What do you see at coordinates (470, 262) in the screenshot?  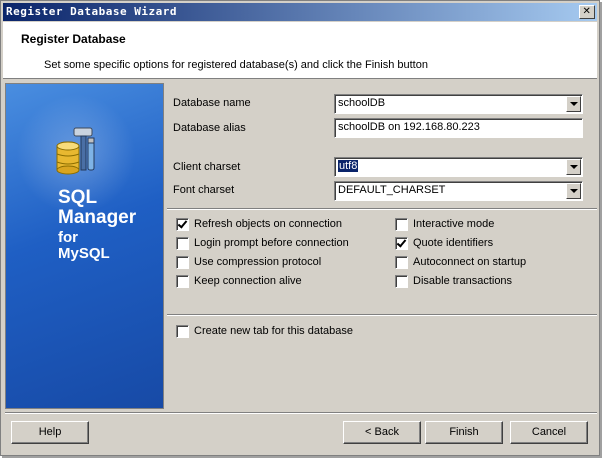 I see `option-label: Autoconnect on startup` at bounding box center [470, 262].